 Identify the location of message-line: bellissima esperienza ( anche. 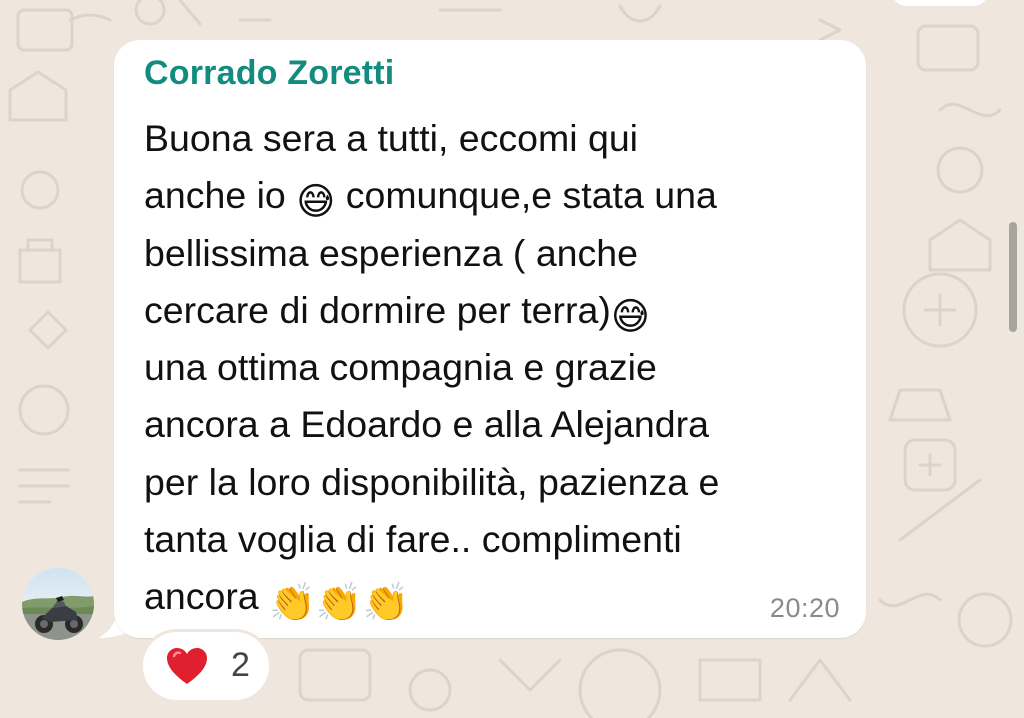
(504, 253).